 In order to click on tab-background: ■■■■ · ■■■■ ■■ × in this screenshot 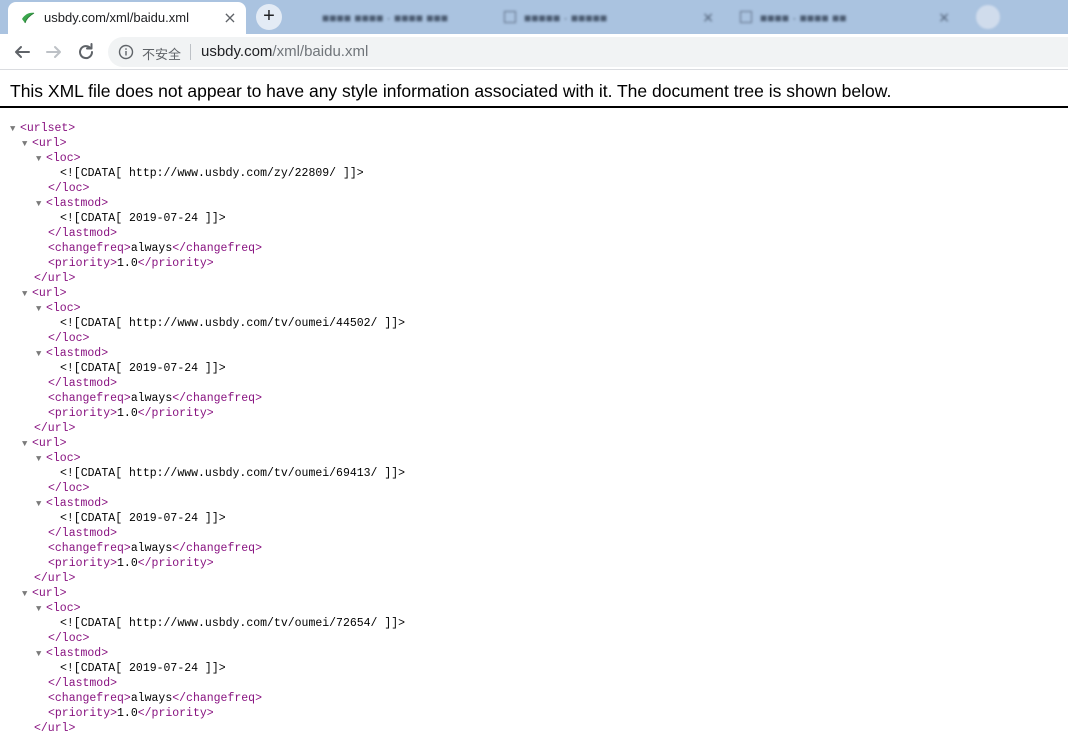, I will do `click(842, 18)`.